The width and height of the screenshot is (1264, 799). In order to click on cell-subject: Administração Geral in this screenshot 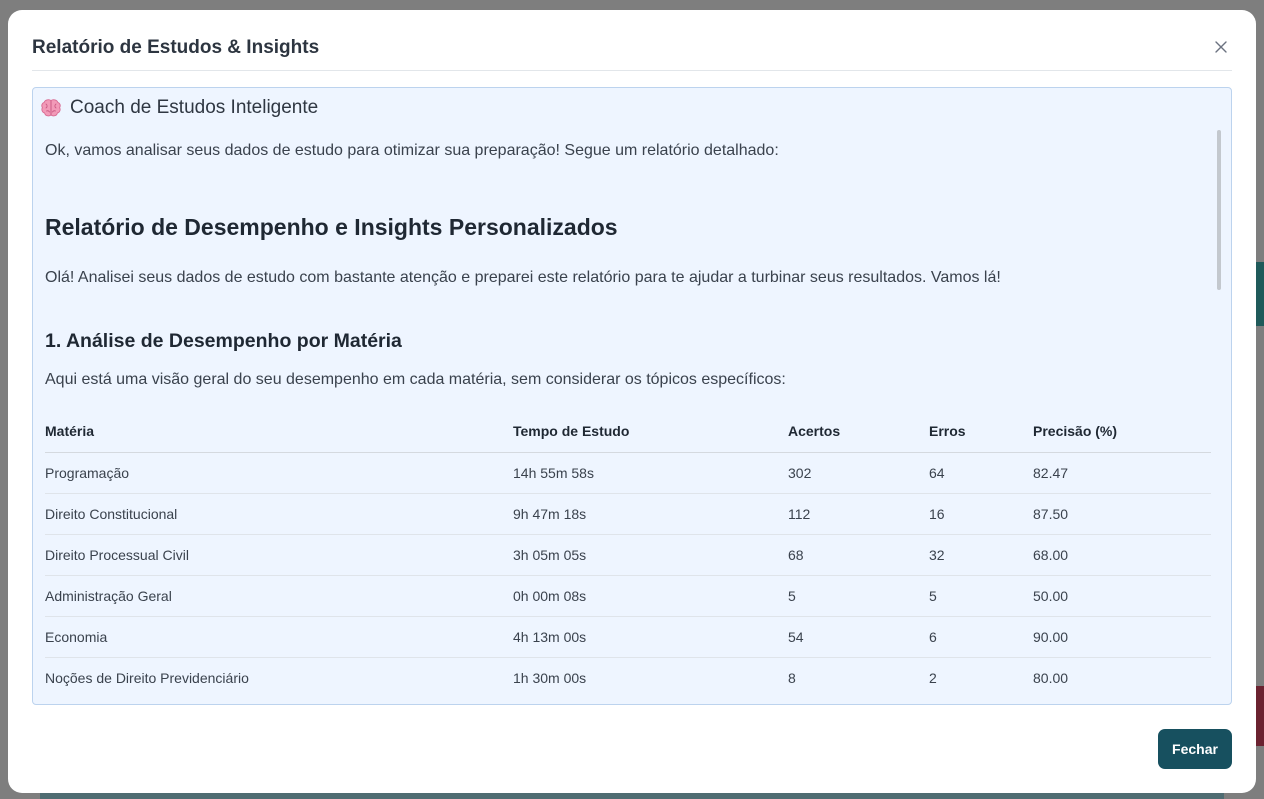, I will do `click(279, 596)`.